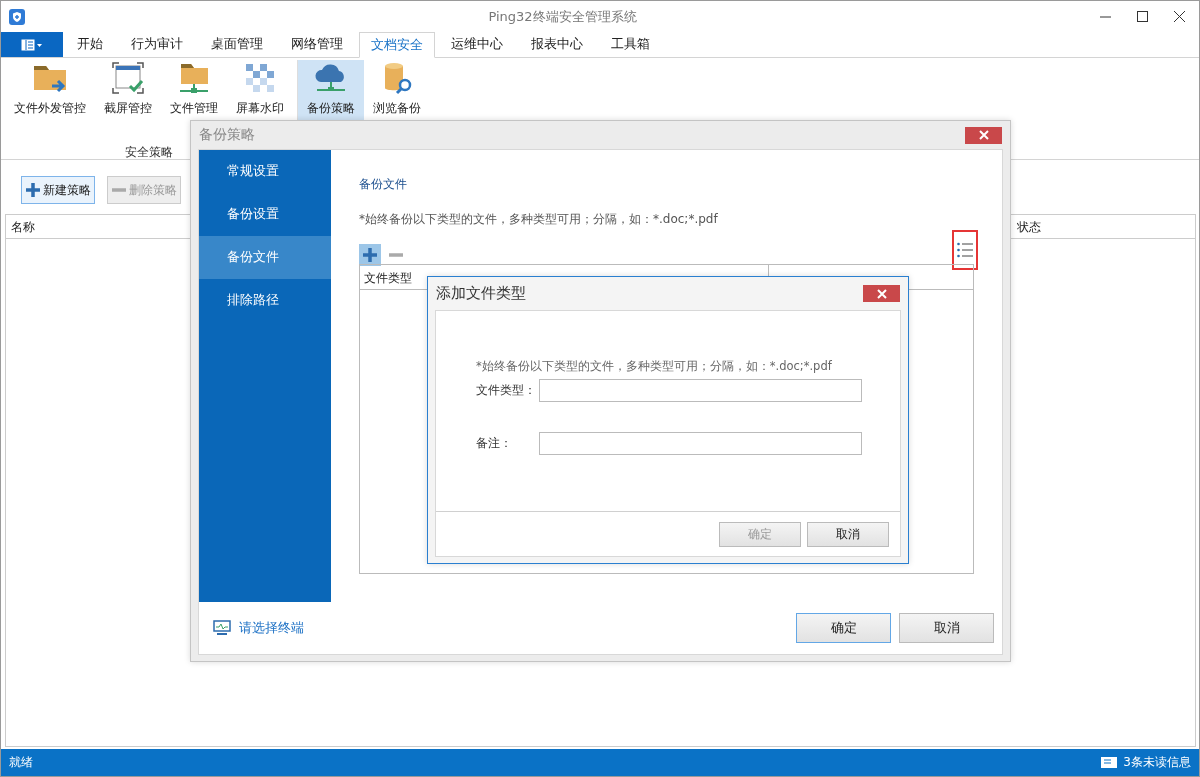  I want to click on select-terminal-link: 请选择终端, so click(513, 628).